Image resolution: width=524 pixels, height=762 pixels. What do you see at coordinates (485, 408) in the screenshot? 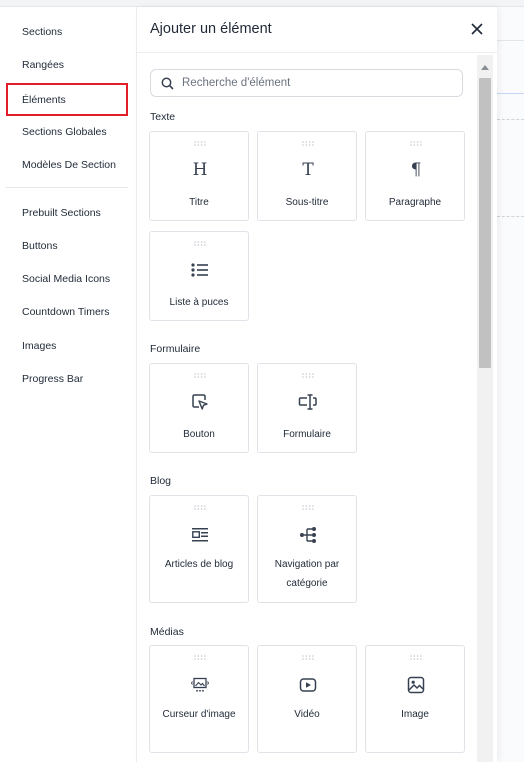
I see `panel-scrollbar` at bounding box center [485, 408].